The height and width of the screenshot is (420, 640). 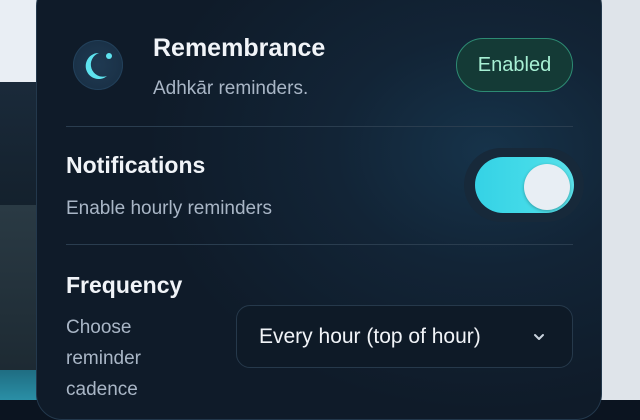 What do you see at coordinates (99, 327) in the screenshot?
I see `frequency-description-line-1: Choose` at bounding box center [99, 327].